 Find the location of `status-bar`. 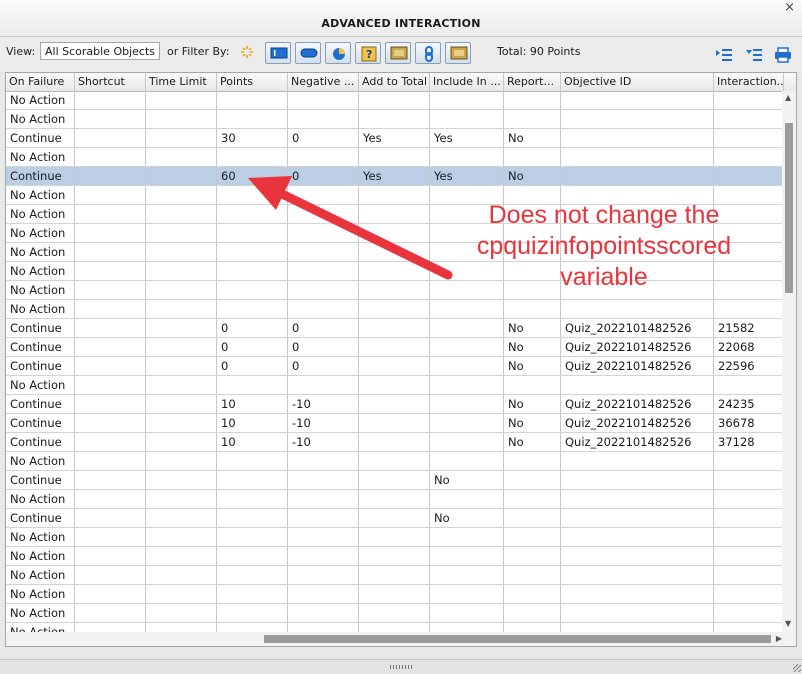

status-bar is located at coordinates (401, 666).